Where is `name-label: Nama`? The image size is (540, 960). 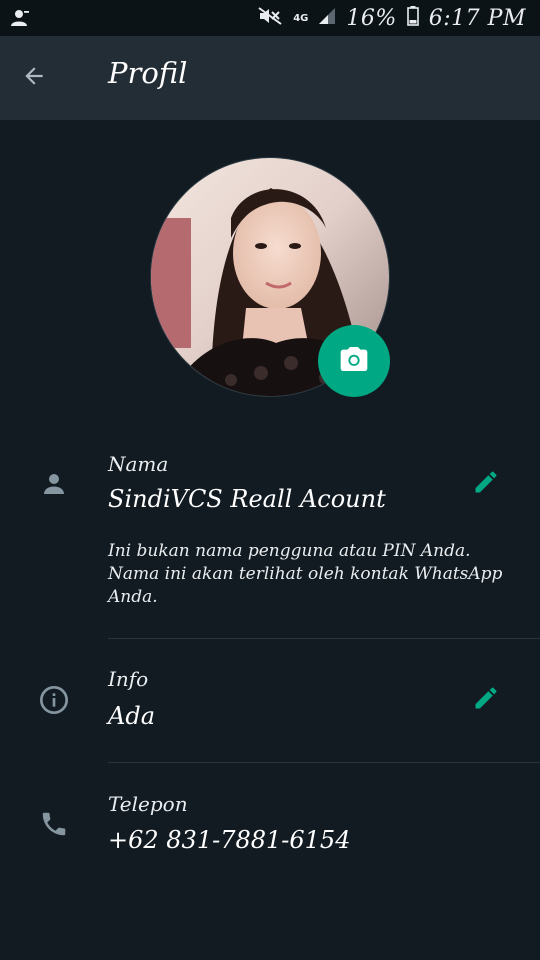
name-label: Nama is located at coordinates (138, 464).